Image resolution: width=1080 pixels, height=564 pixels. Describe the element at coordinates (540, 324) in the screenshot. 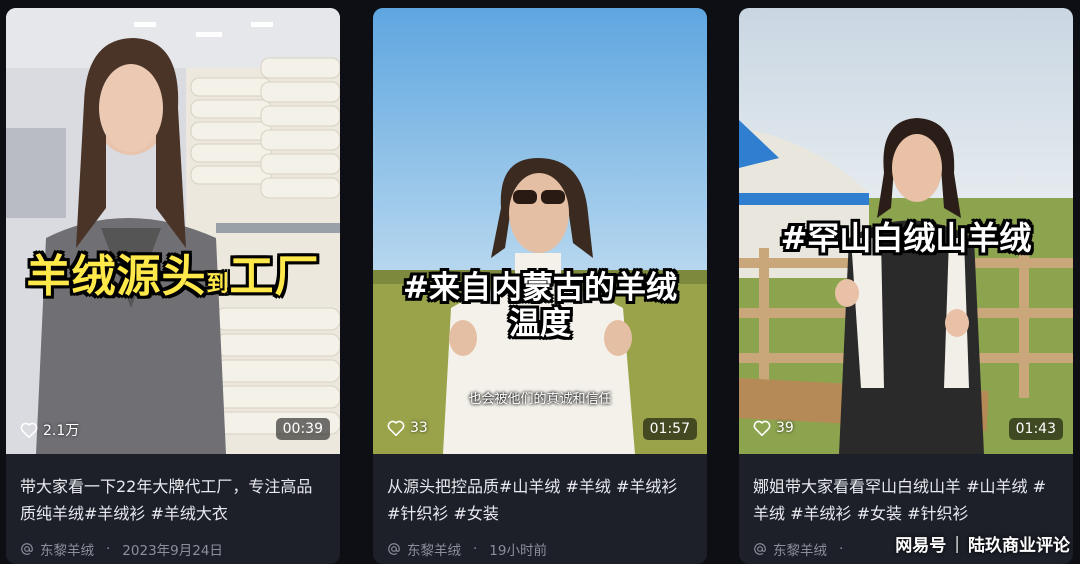

I see `overlay-line-2: 温度` at that location.